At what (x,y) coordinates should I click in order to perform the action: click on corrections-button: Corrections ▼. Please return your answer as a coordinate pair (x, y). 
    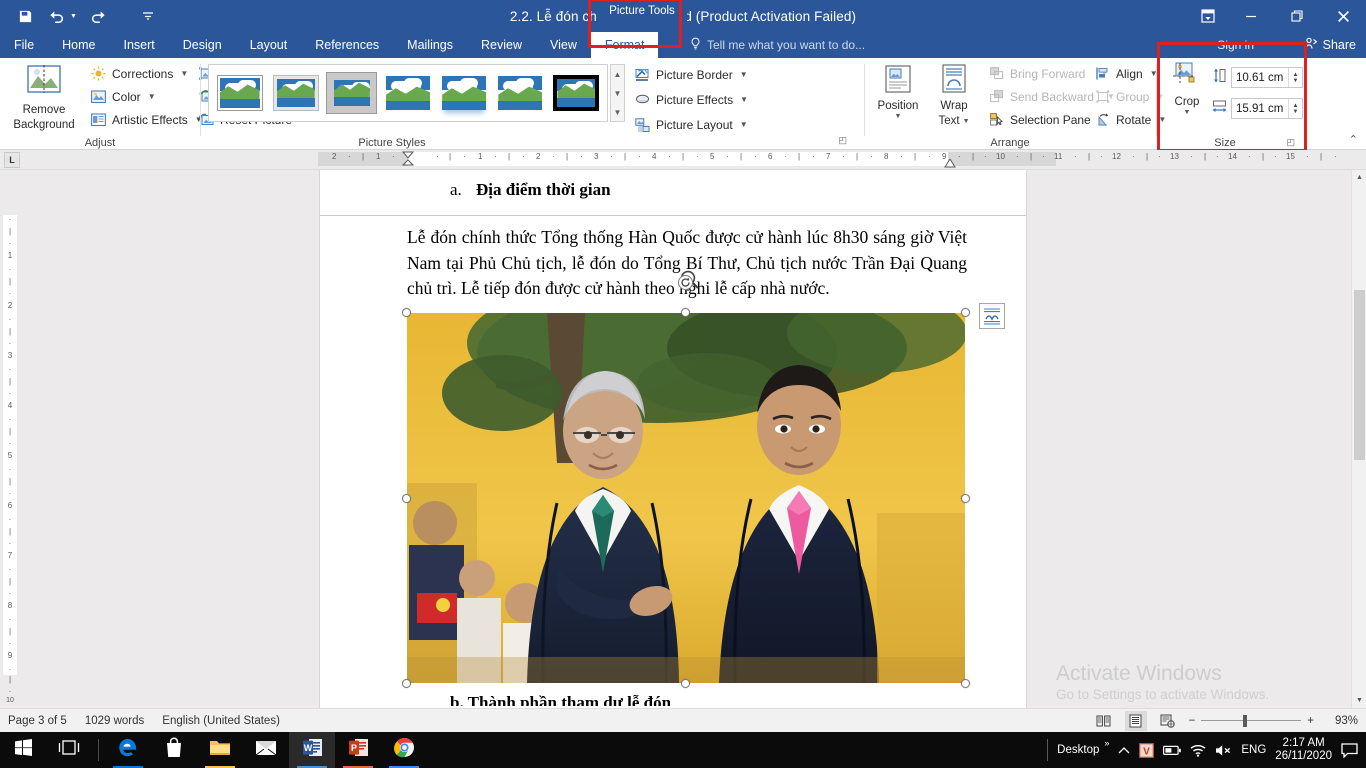
    Looking at the image, I should click on (139, 73).